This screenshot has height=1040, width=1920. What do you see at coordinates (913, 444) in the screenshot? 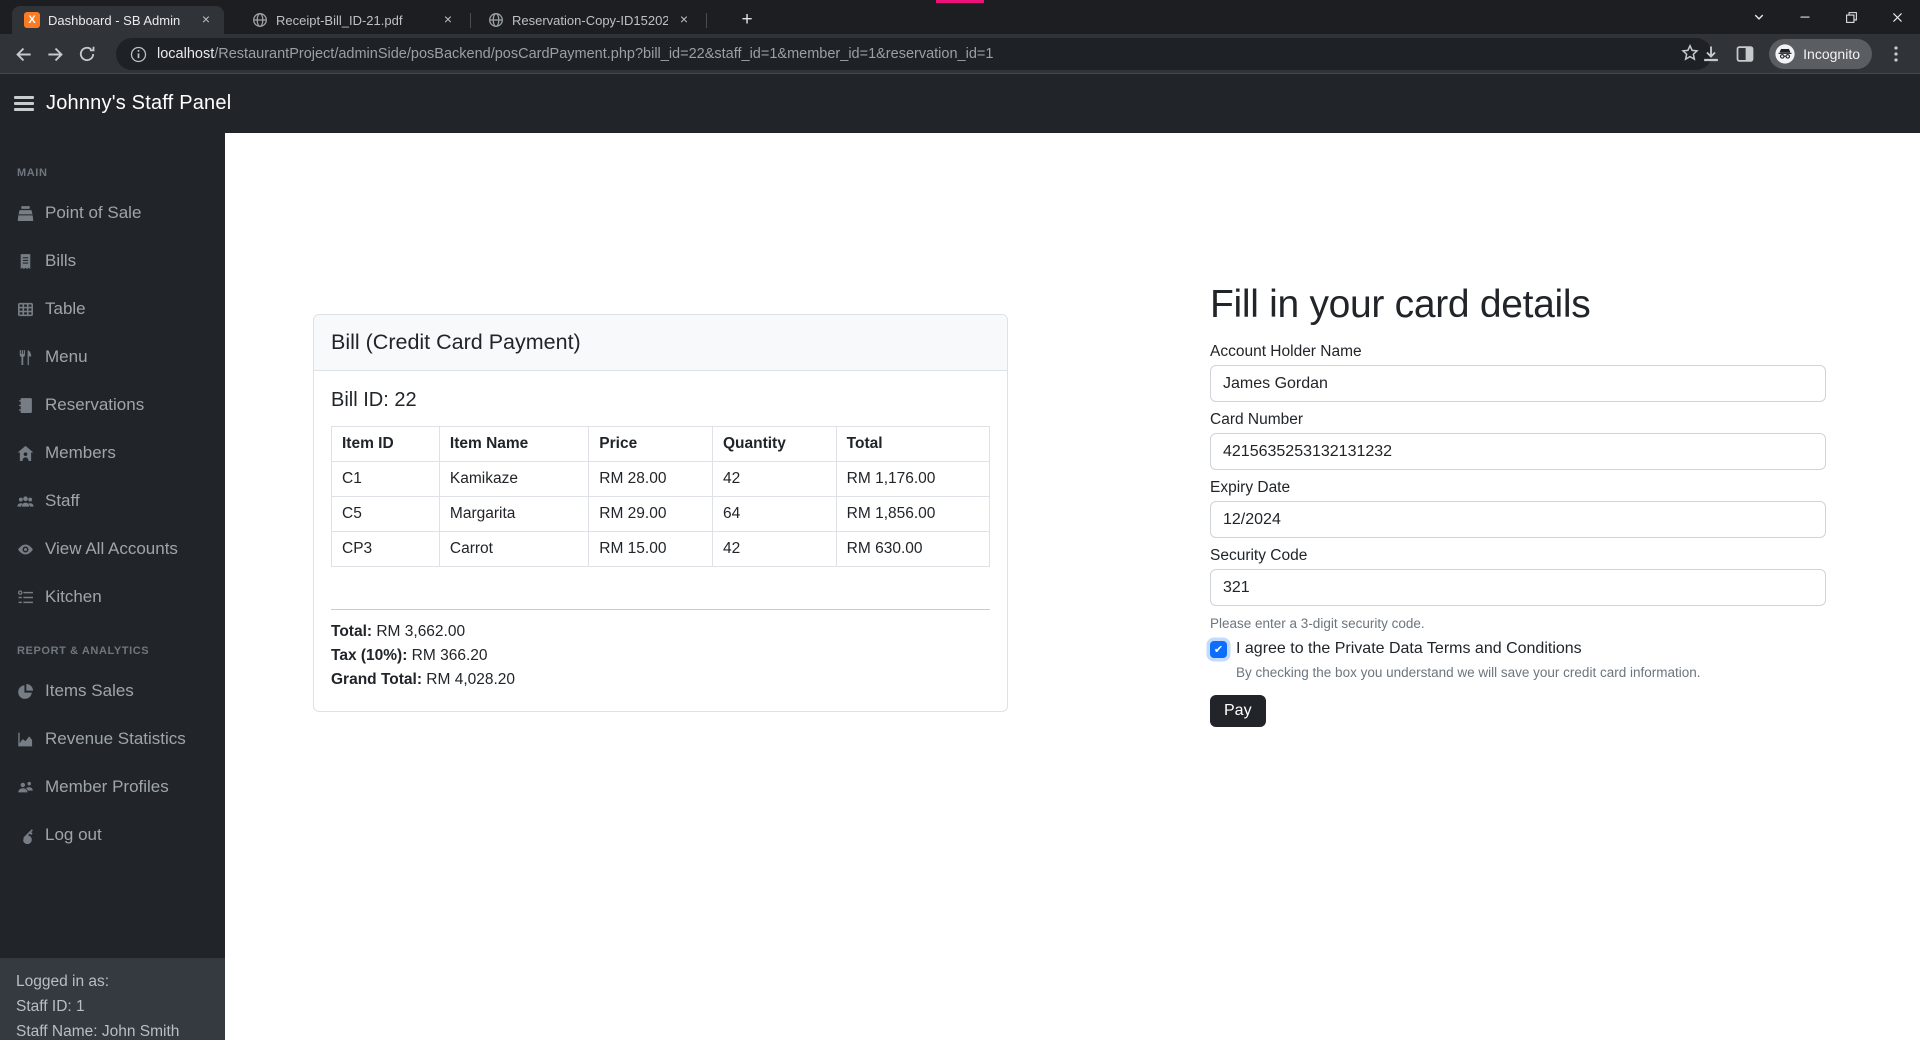
I see `col-header-total: Total` at bounding box center [913, 444].